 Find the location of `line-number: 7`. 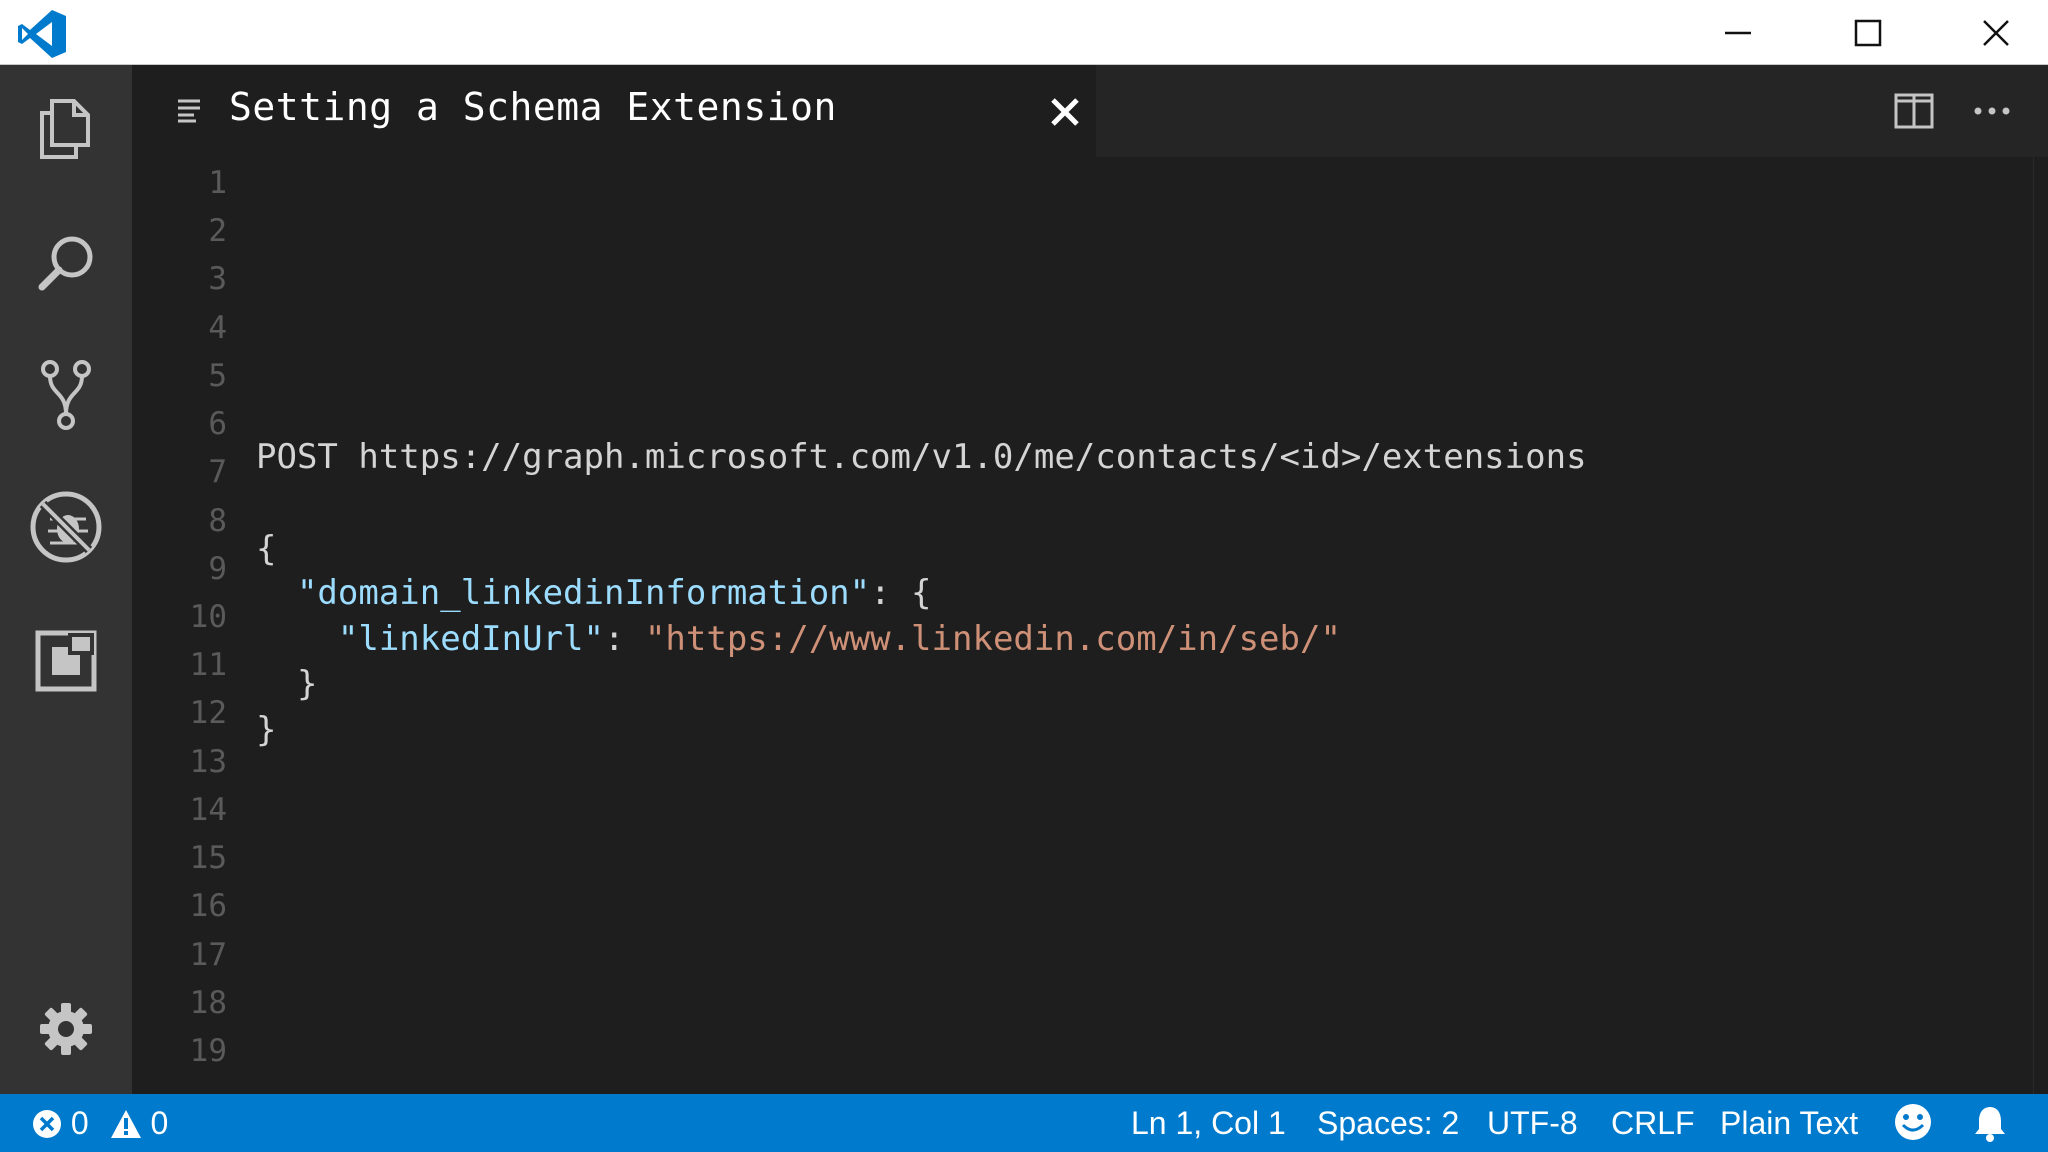

line-number: 7 is located at coordinates (217, 472).